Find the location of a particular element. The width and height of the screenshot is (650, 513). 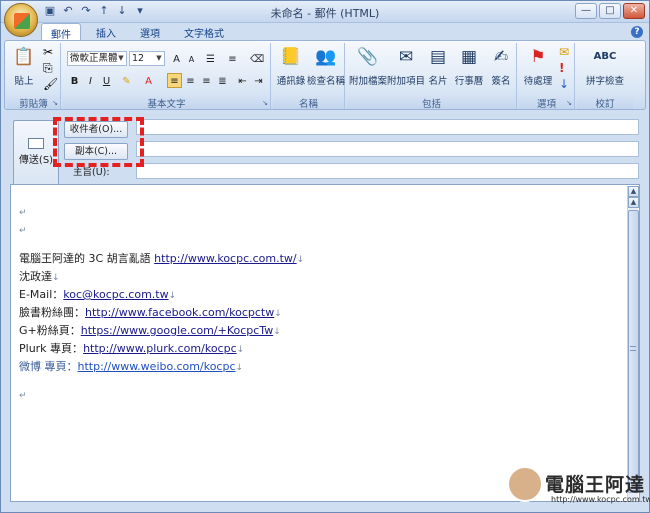

body-line: Plurk 專頁：http://www.plurk.com/kocpc↓ is located at coordinates (132, 348).